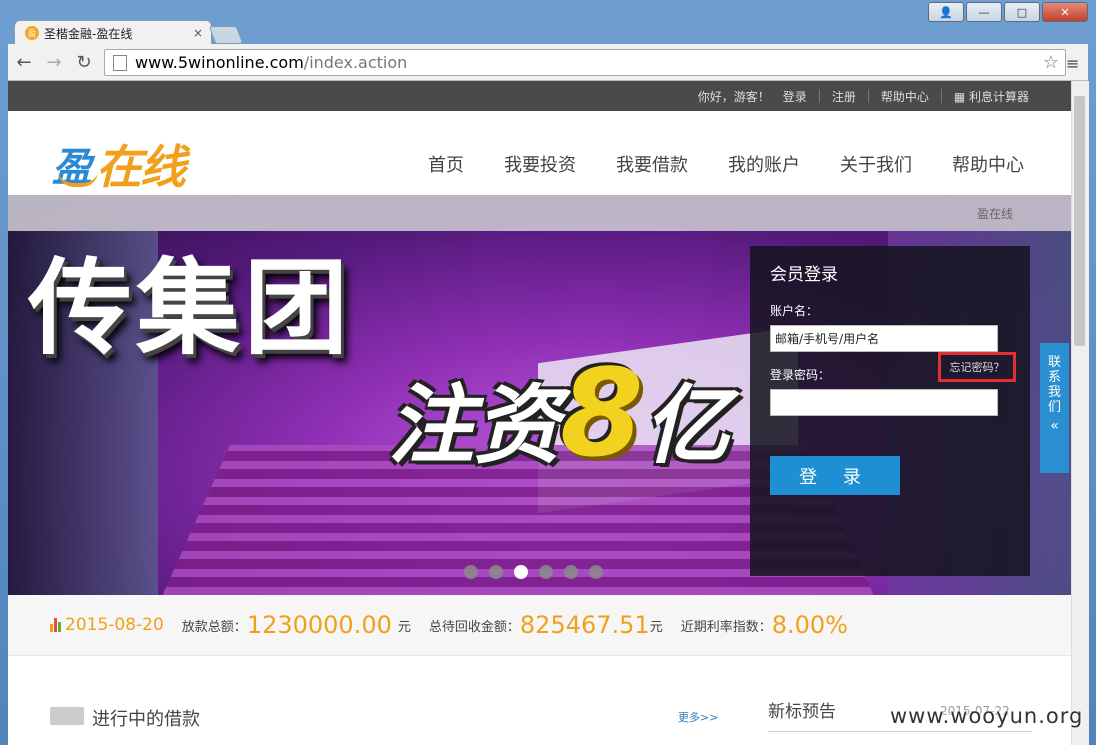  I want to click on address-bar: www.5winonline.com /index.action ☆, so click(585, 62).